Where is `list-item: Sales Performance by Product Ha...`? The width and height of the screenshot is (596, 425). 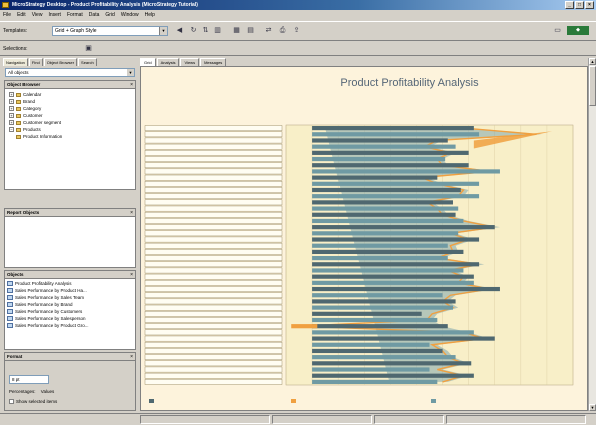
list-item: Sales Performance by Product Ha... is located at coordinates (70, 290).